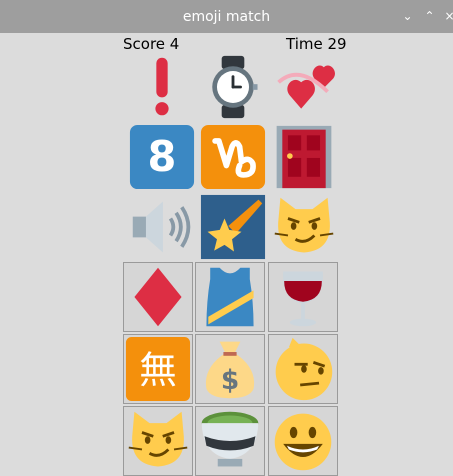 The height and width of the screenshot is (476, 453). I want to click on money-bag-glyph: $, so click(230, 380).